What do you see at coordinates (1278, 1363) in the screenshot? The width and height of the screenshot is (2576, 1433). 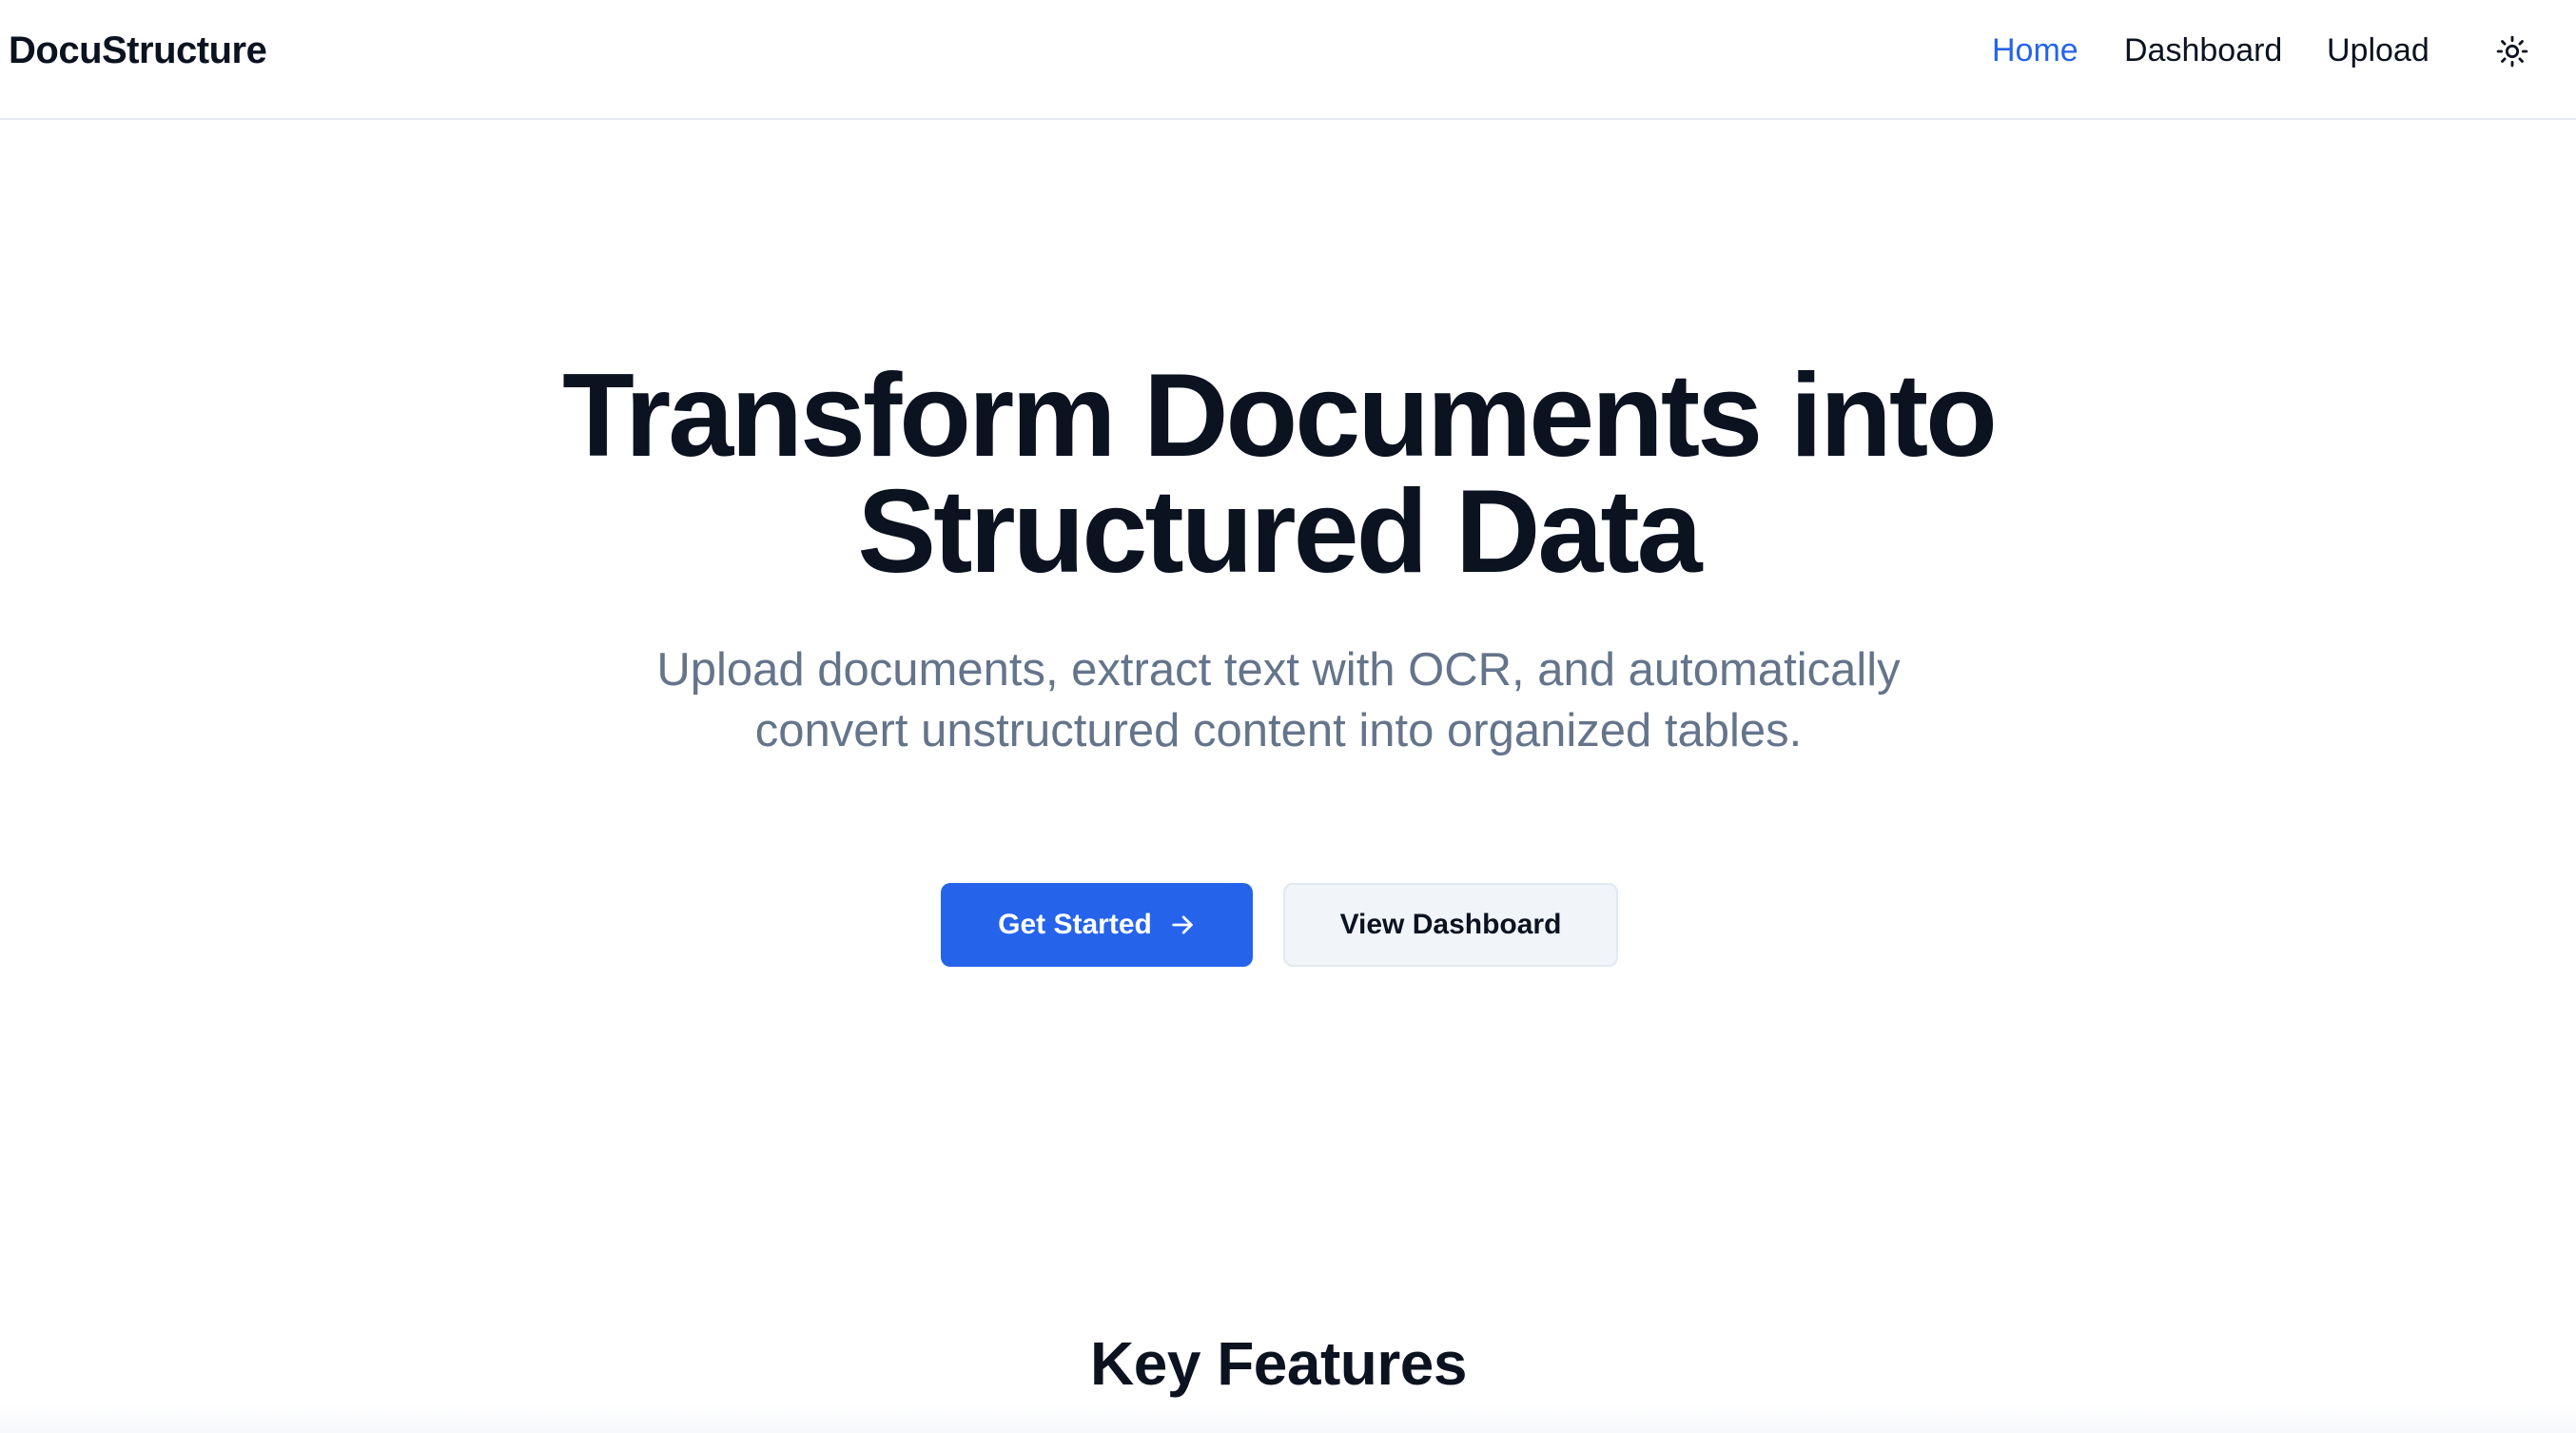 I see `key-features-heading: Key Features` at bounding box center [1278, 1363].